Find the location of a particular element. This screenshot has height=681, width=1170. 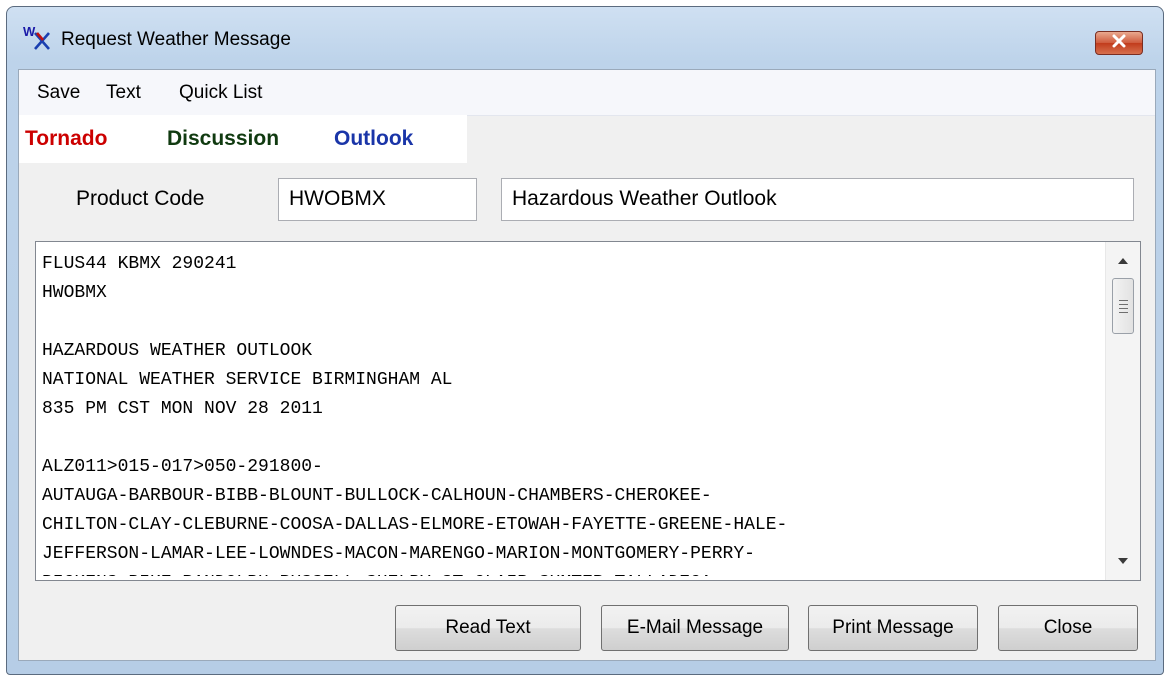

product-code-field: HWOBMX is located at coordinates (377, 199).